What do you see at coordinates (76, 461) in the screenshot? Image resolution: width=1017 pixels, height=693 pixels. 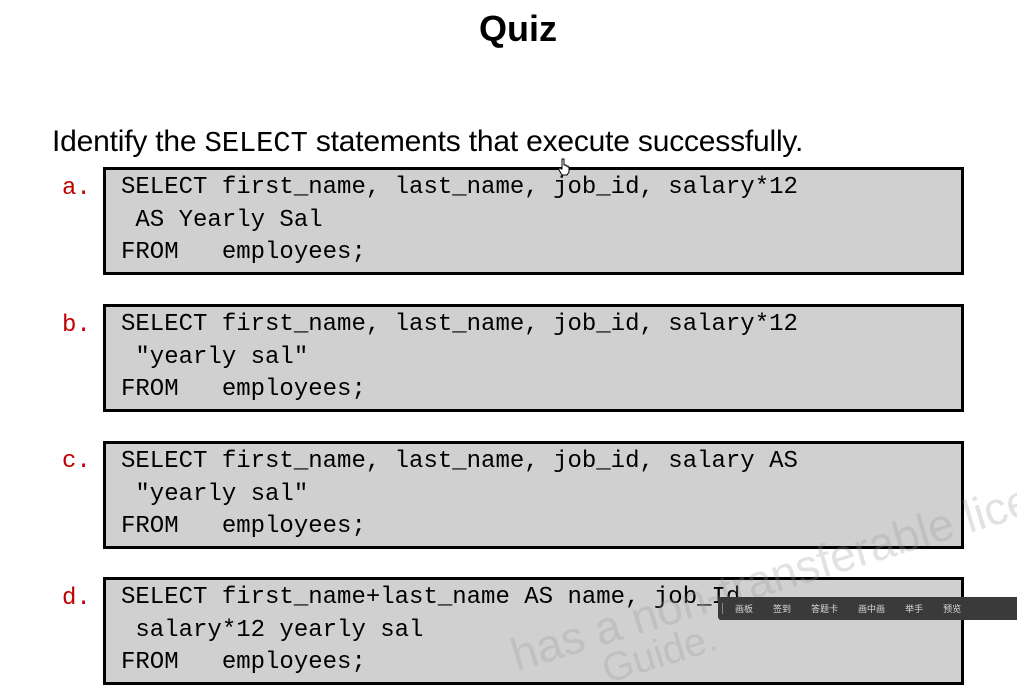 I see `option-c-label: c.` at bounding box center [76, 461].